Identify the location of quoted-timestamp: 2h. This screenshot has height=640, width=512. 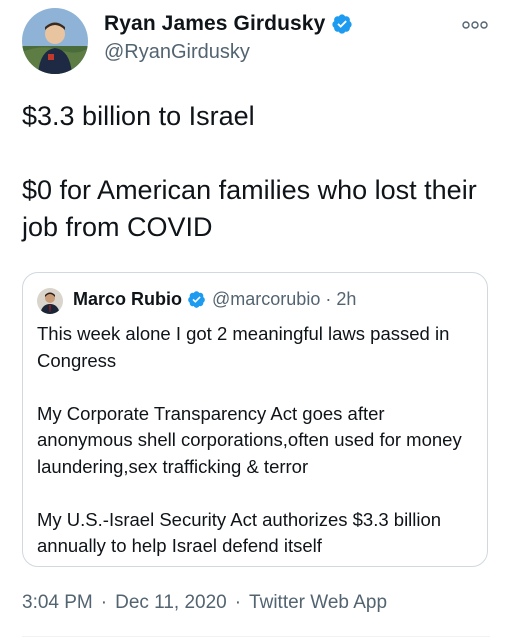
(346, 299).